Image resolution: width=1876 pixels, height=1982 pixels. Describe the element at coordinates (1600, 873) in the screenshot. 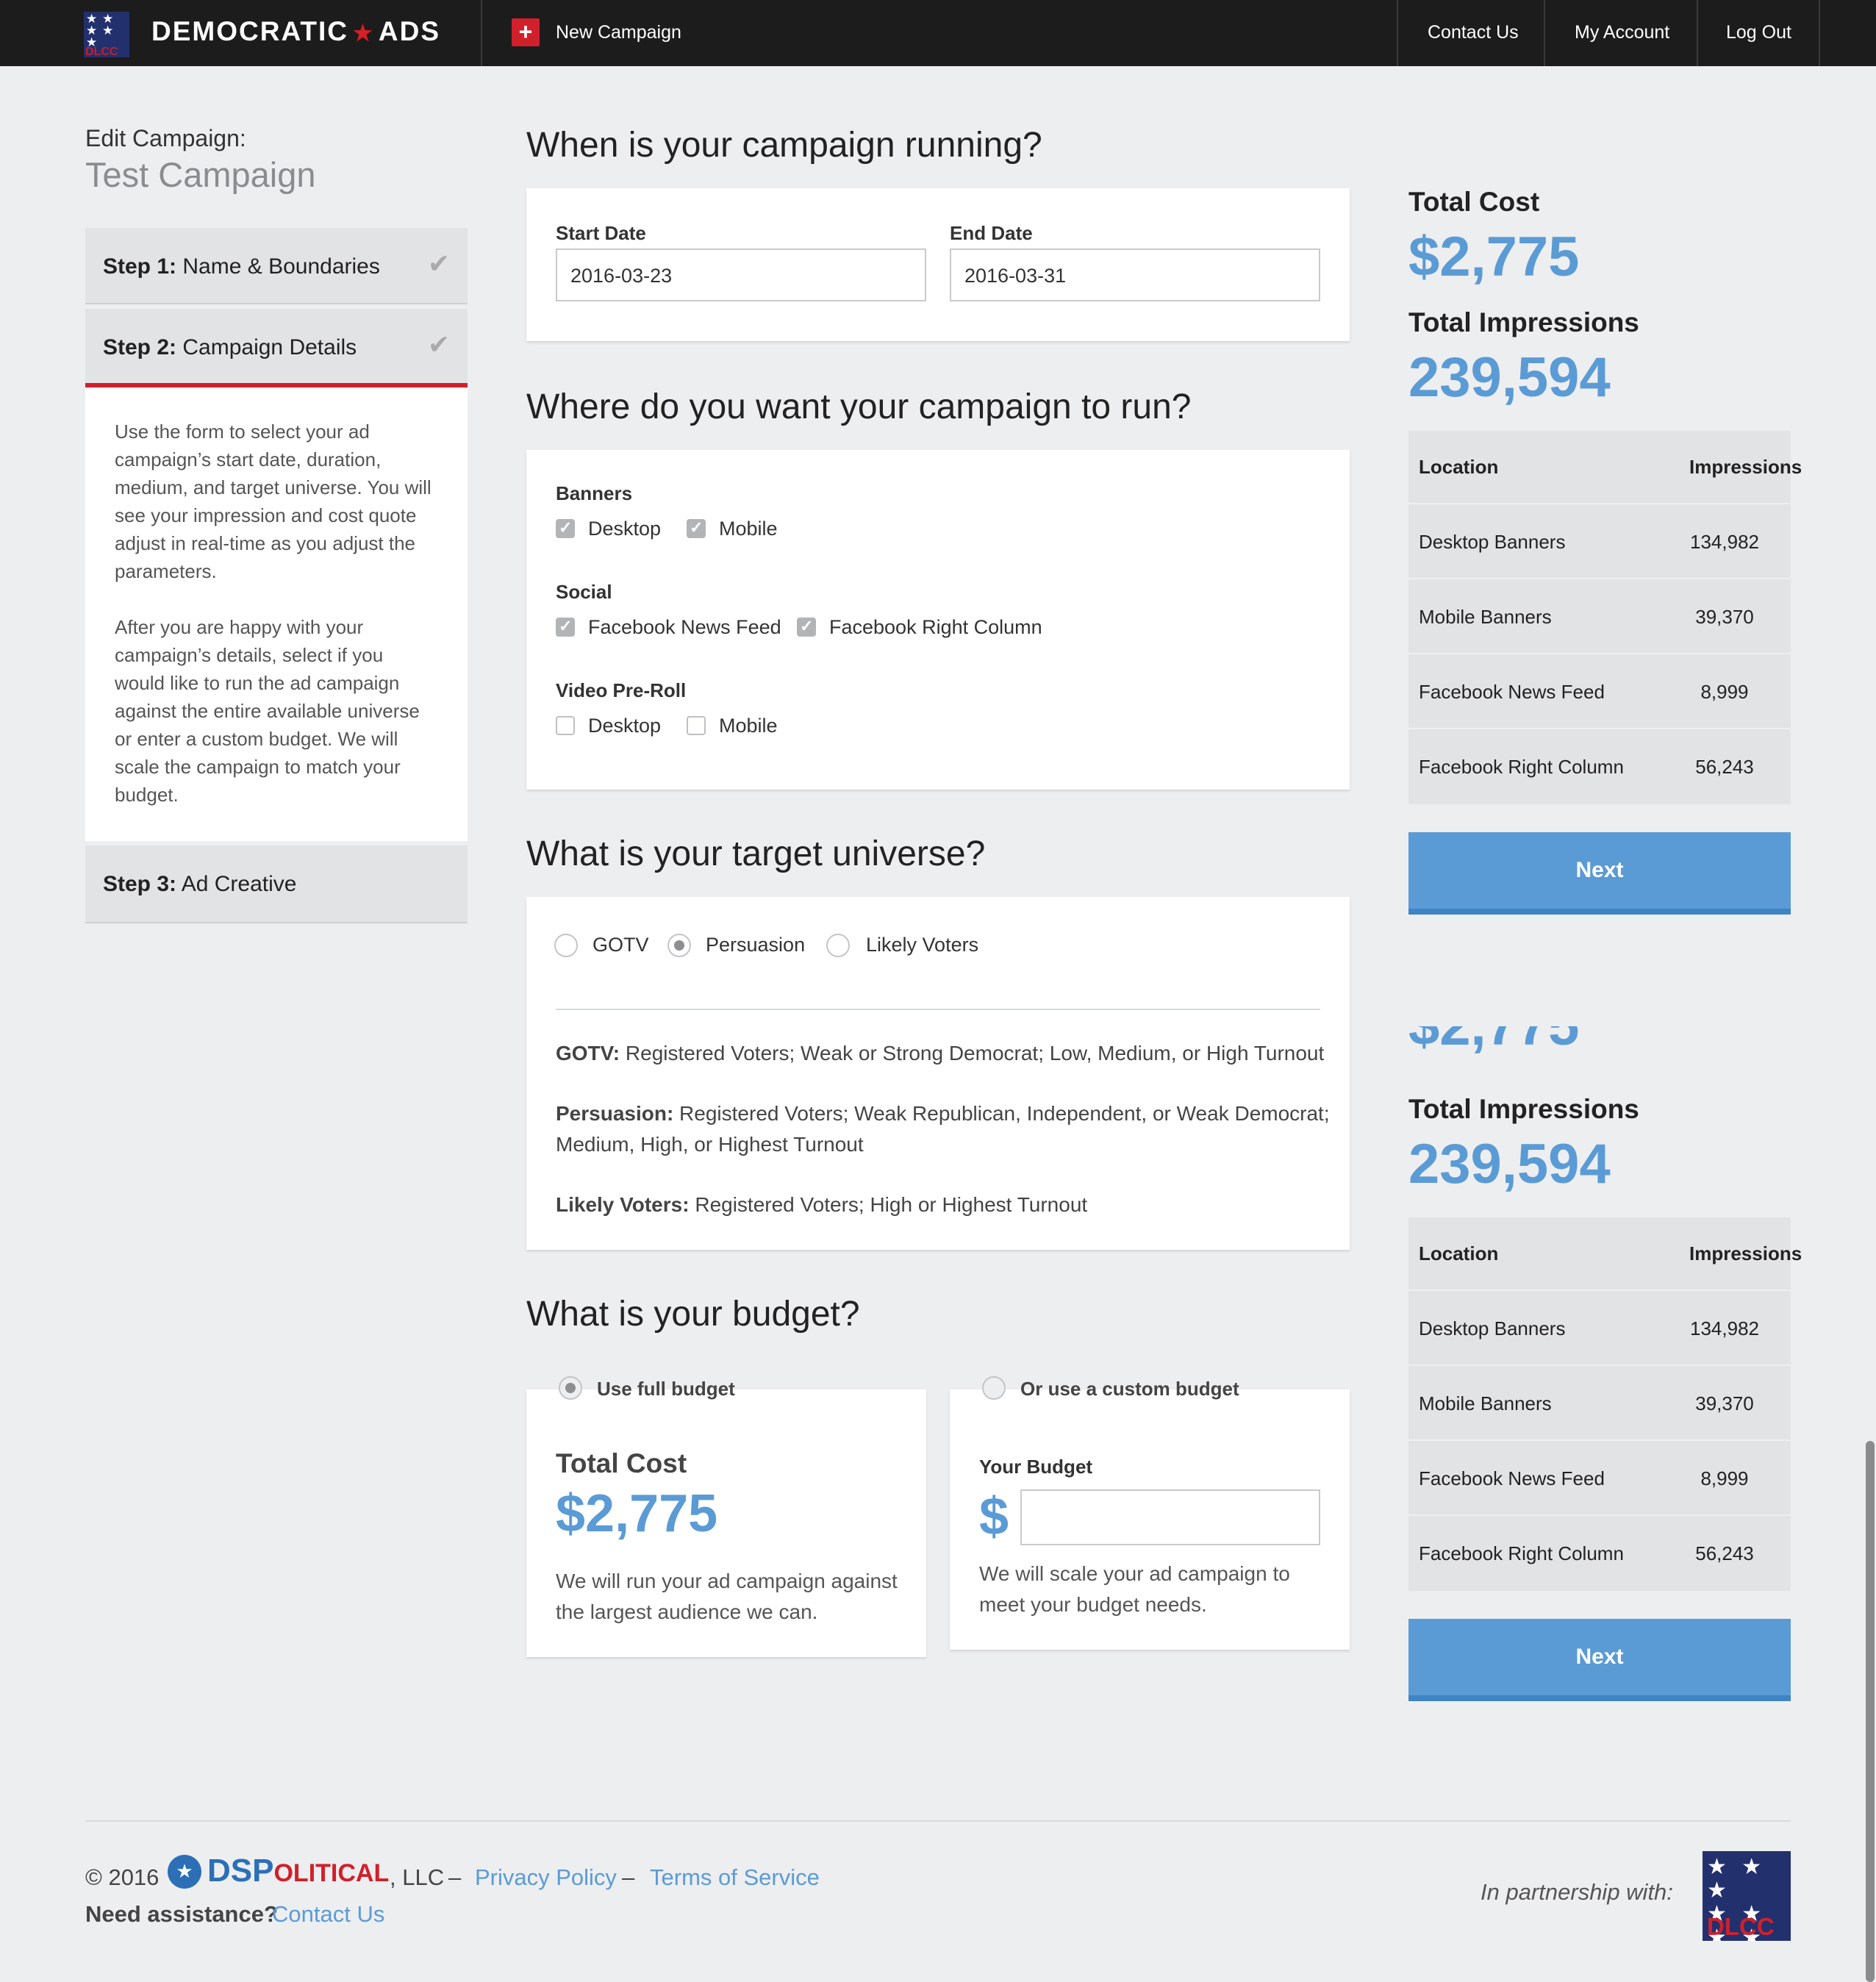

I see `next-button: Next` at that location.